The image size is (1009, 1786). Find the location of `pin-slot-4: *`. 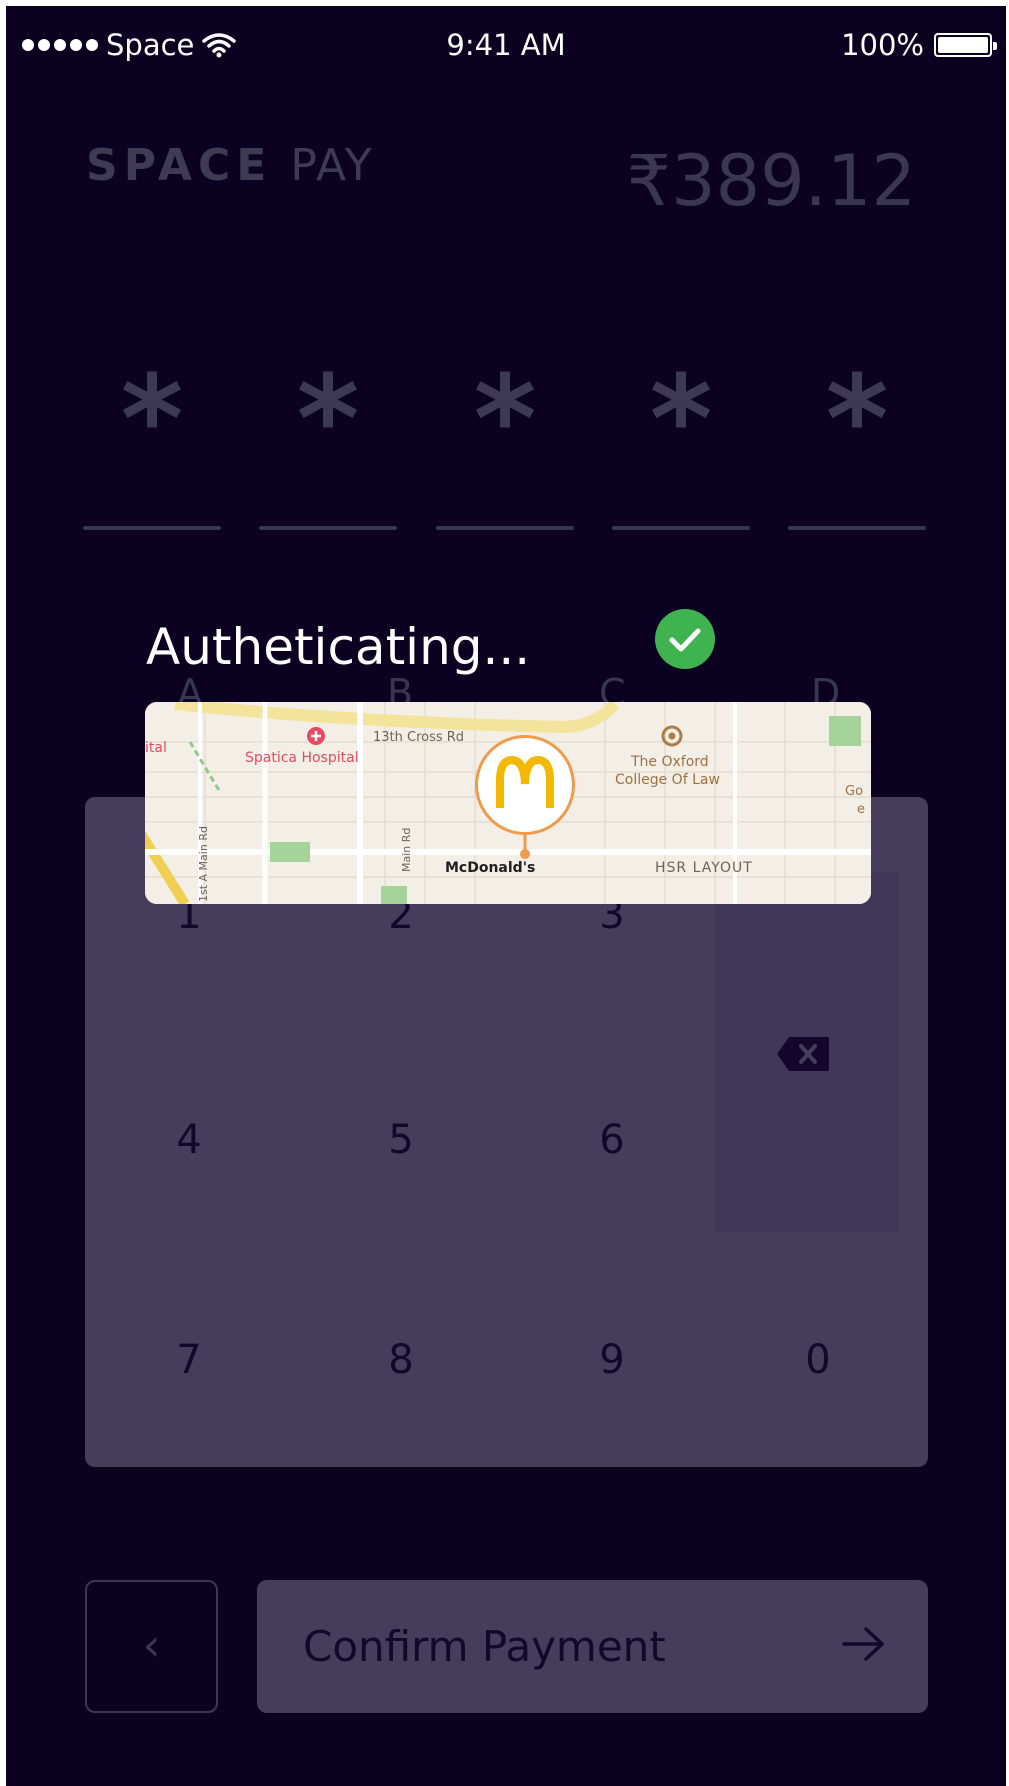

pin-slot-4: * is located at coordinates (681, 440).